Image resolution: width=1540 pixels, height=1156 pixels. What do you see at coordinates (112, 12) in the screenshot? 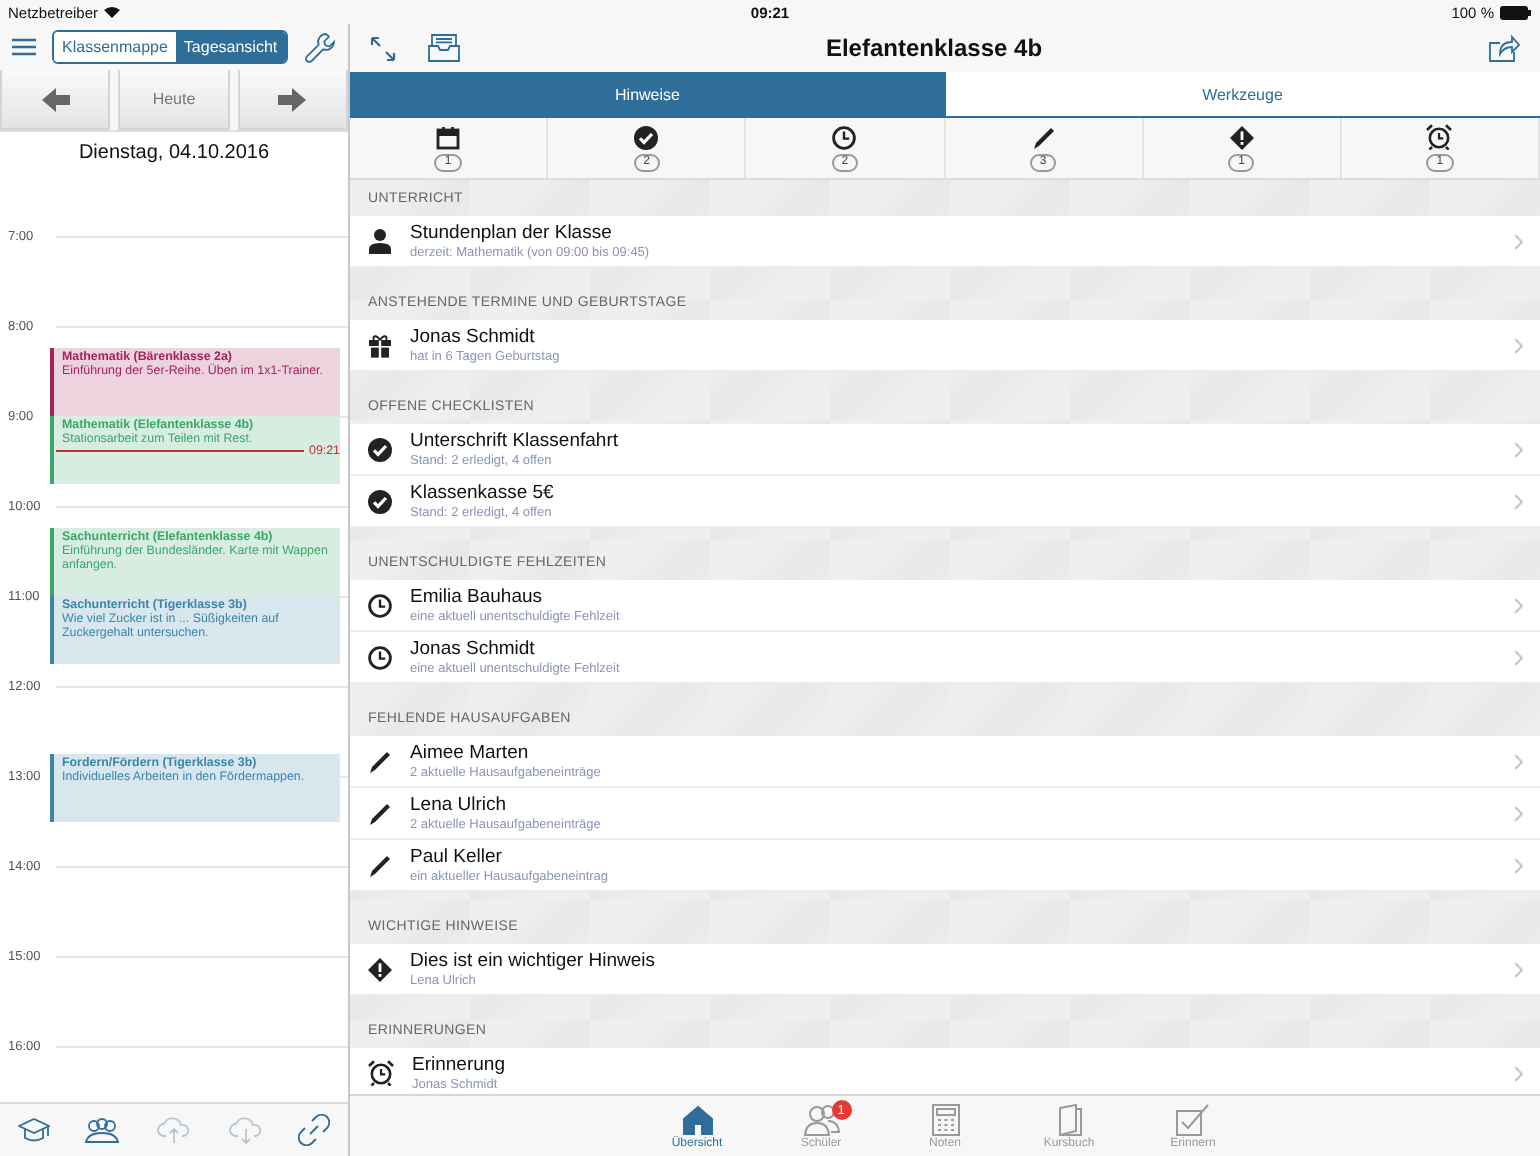
I see `wifi-icon` at bounding box center [112, 12].